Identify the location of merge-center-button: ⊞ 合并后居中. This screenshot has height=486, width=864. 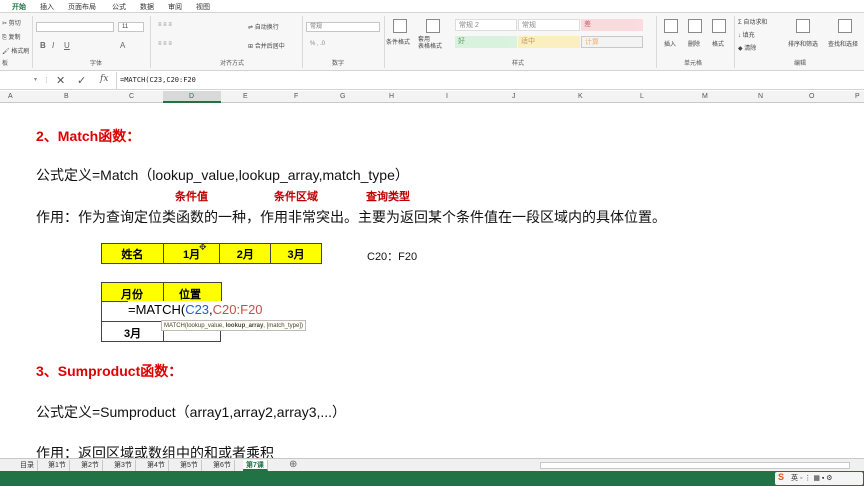
(266, 45).